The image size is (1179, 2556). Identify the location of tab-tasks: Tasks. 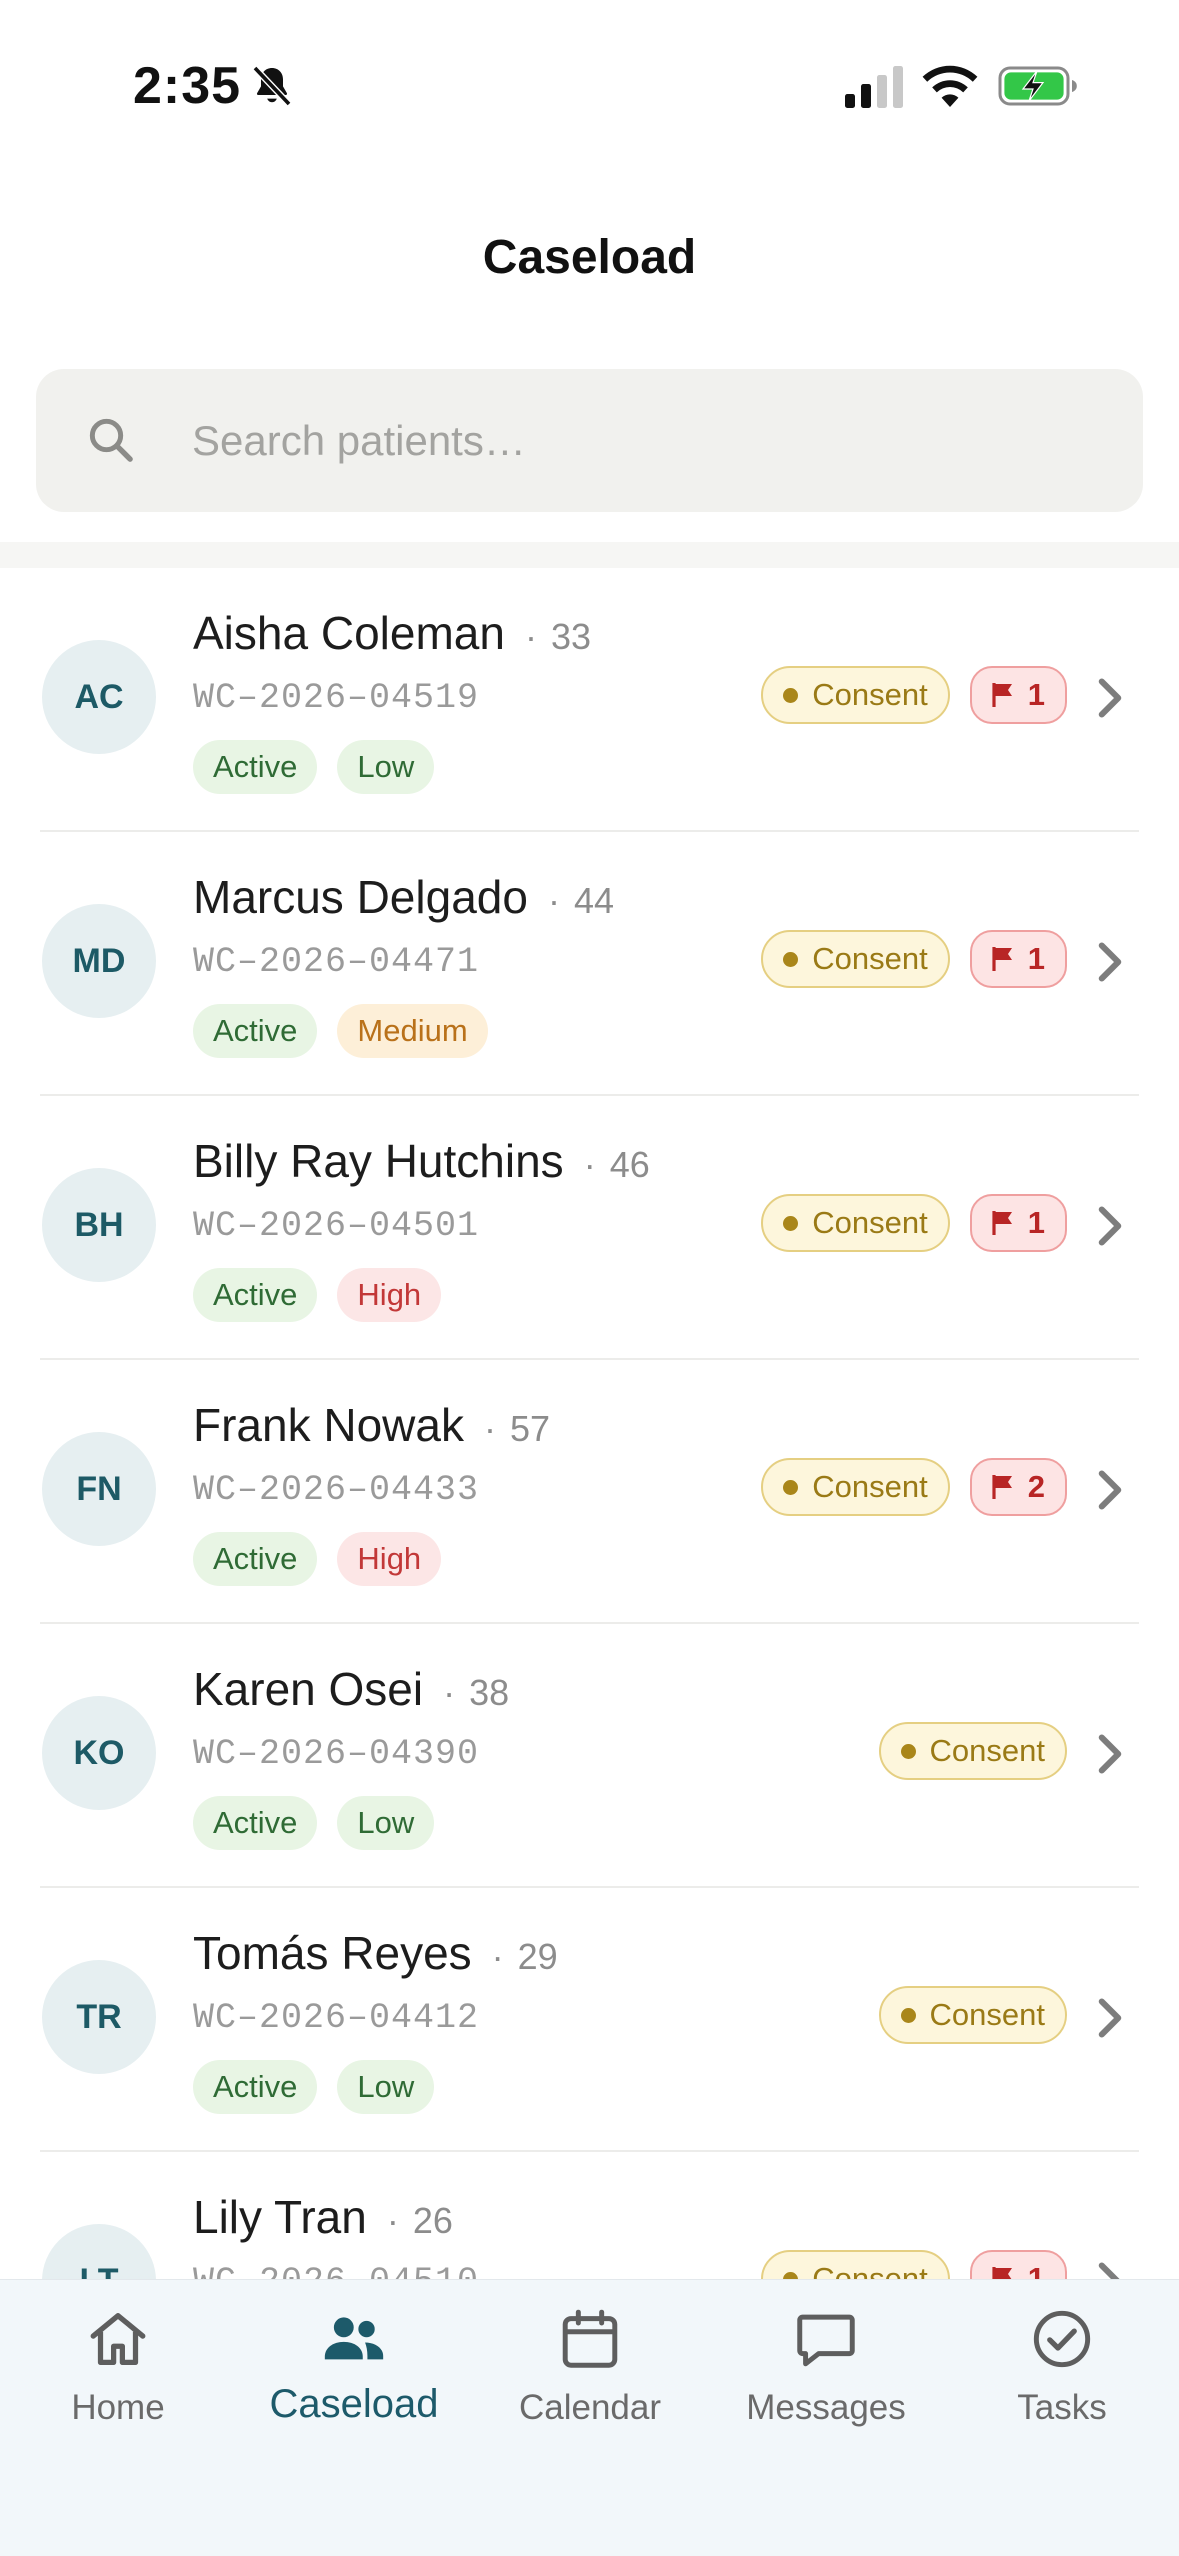
(1061, 2380).